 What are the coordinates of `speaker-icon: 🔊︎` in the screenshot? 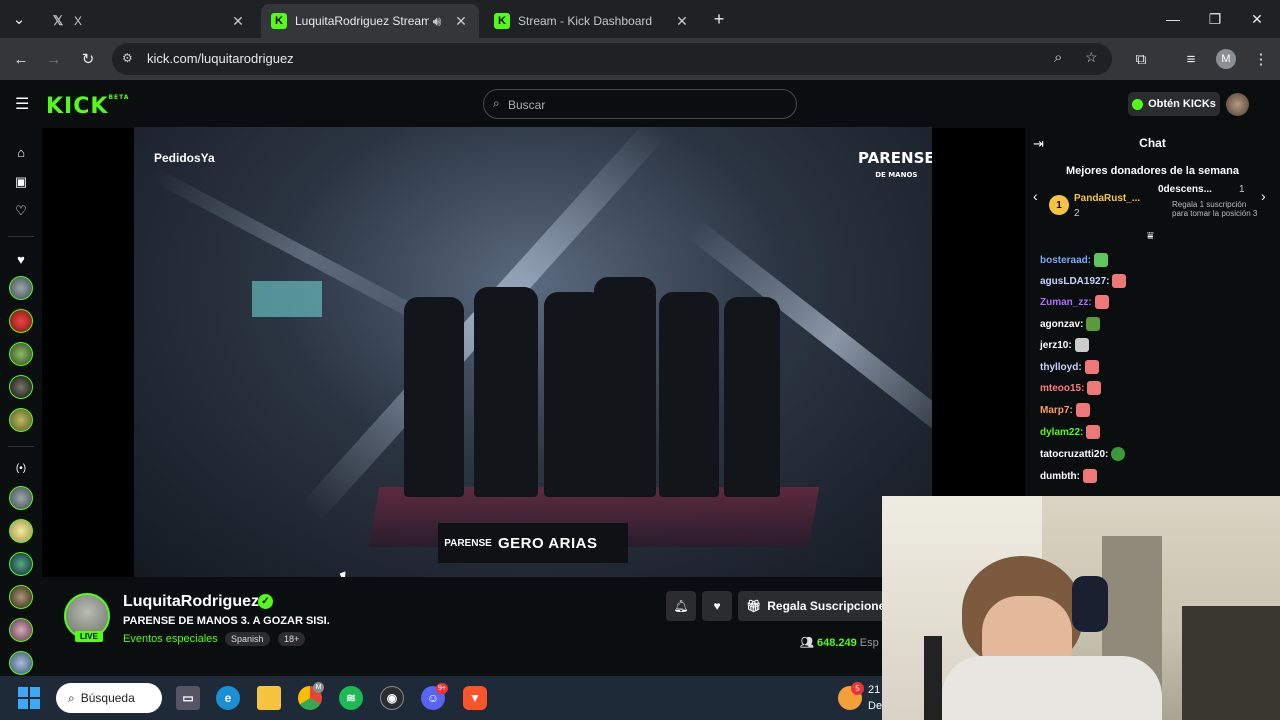 It's located at (437, 21).